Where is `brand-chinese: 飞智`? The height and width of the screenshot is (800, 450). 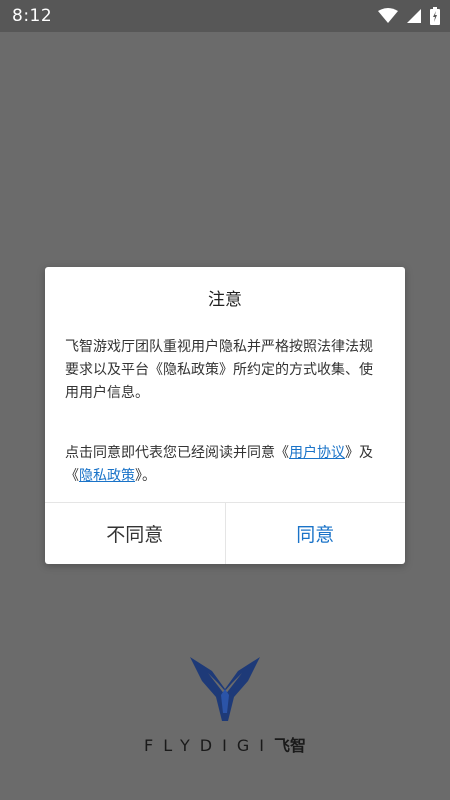 brand-chinese: 飞智 is located at coordinates (289, 745).